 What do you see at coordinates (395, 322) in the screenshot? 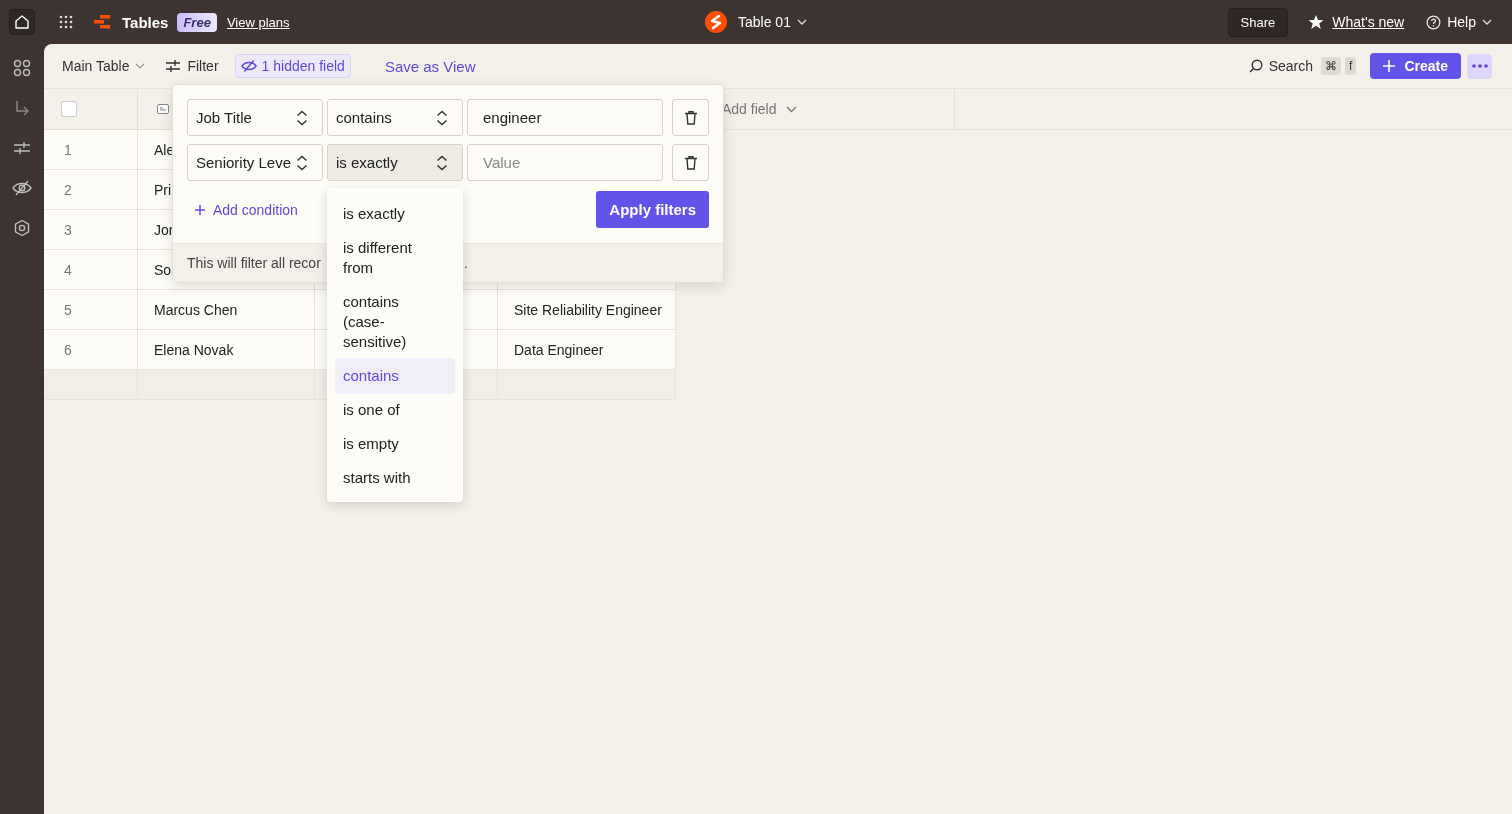
I see `menu-item: contains (case-sensitive)` at bounding box center [395, 322].